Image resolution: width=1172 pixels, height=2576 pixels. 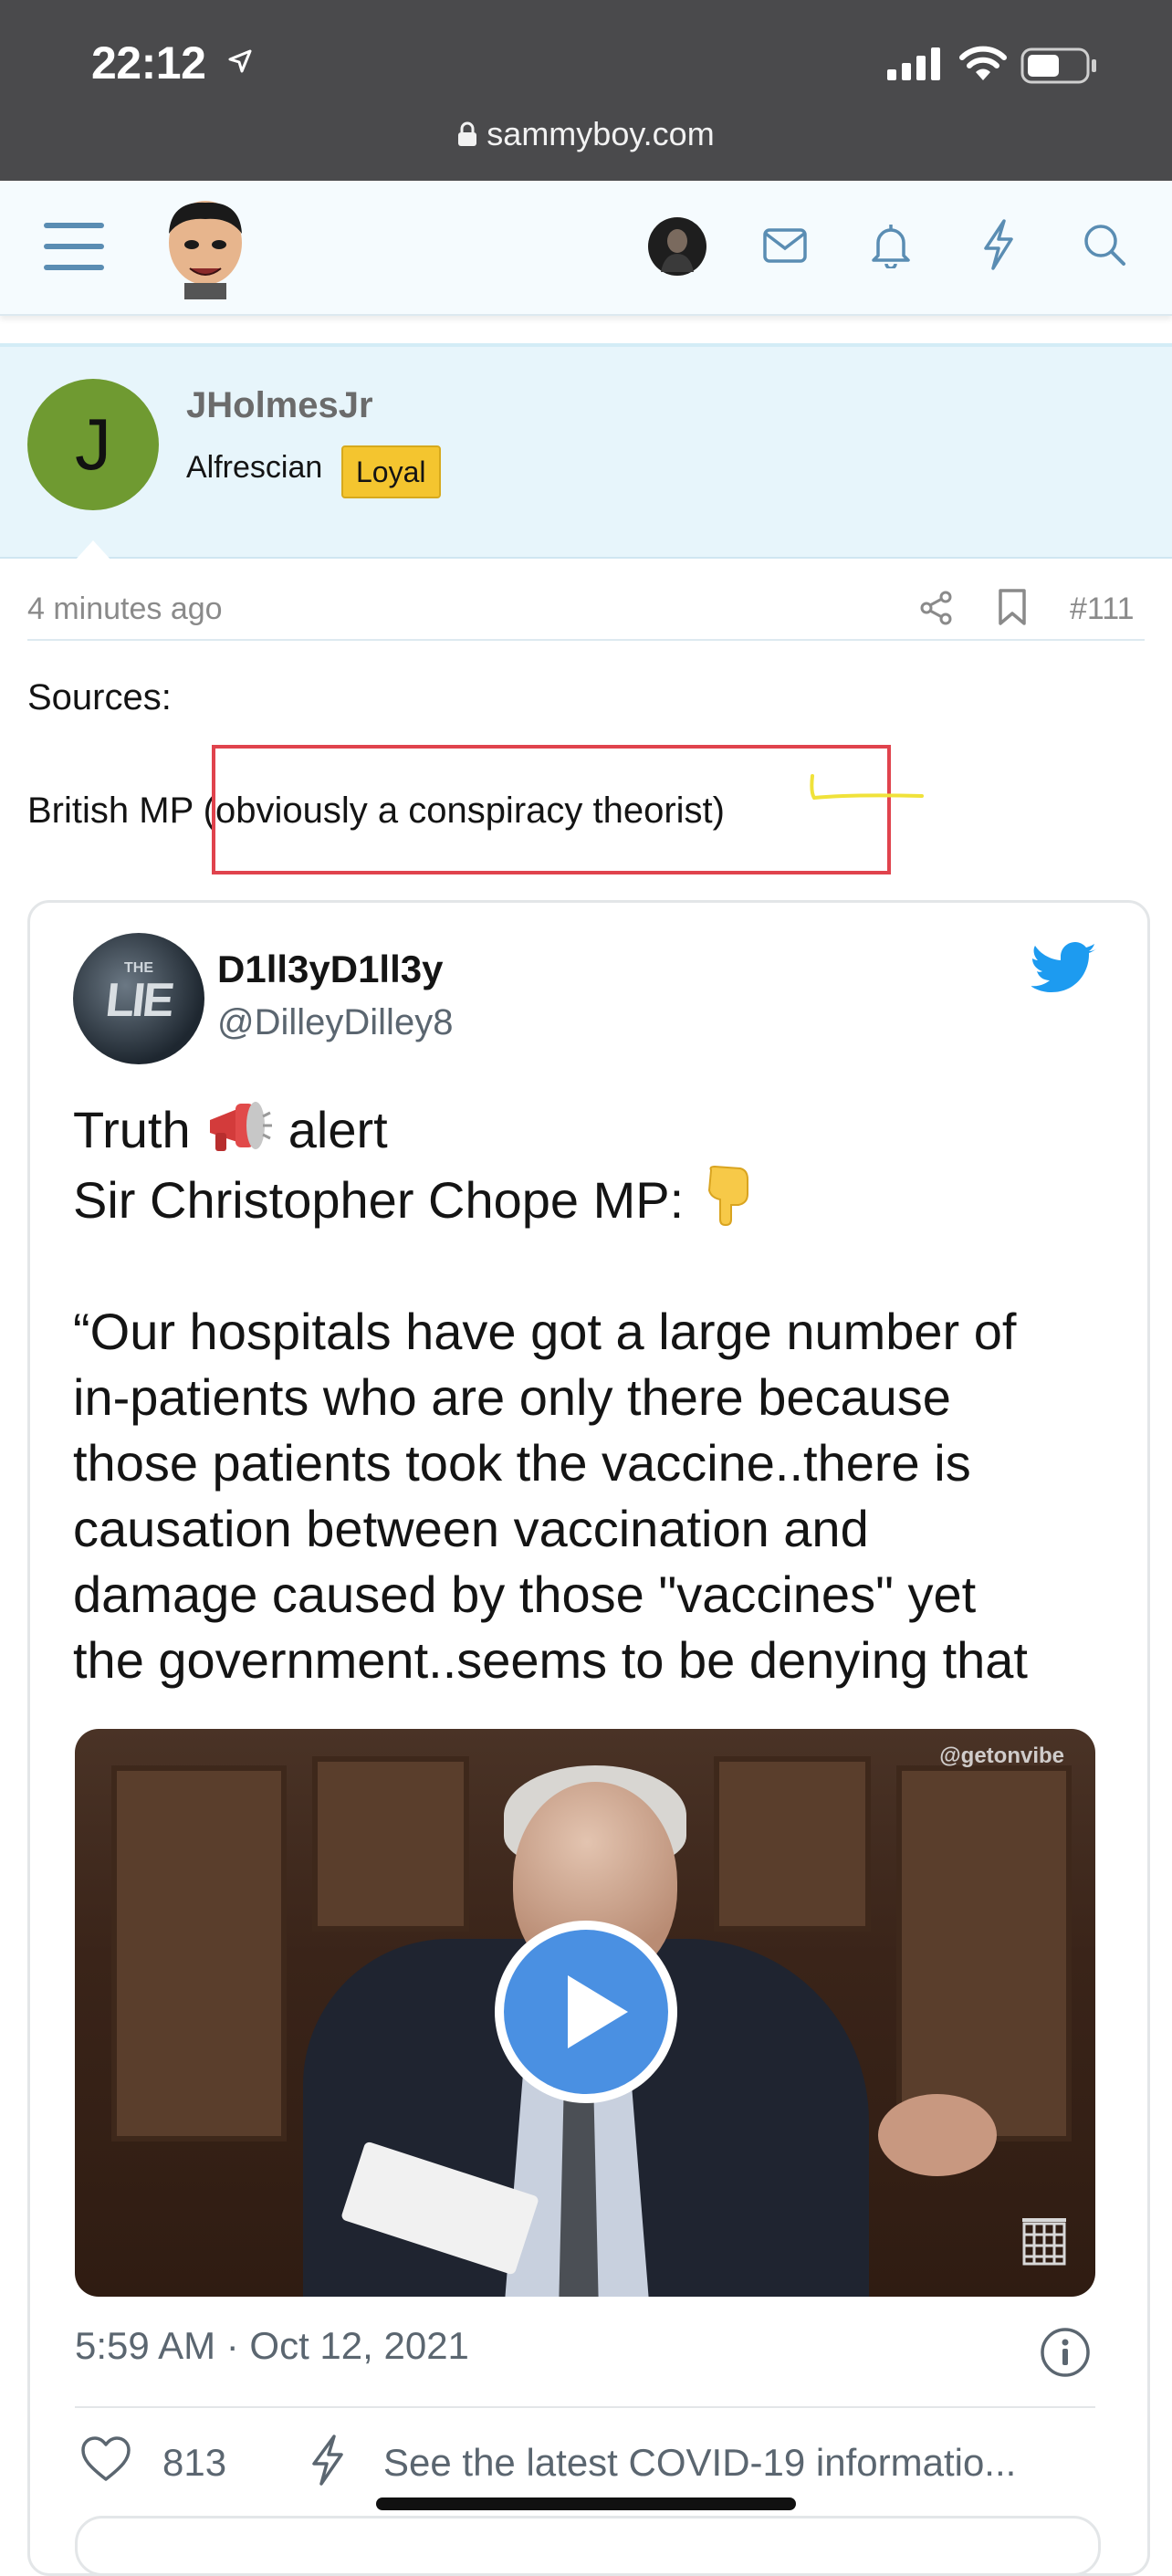 I want to click on site-header, so click(x=586, y=248).